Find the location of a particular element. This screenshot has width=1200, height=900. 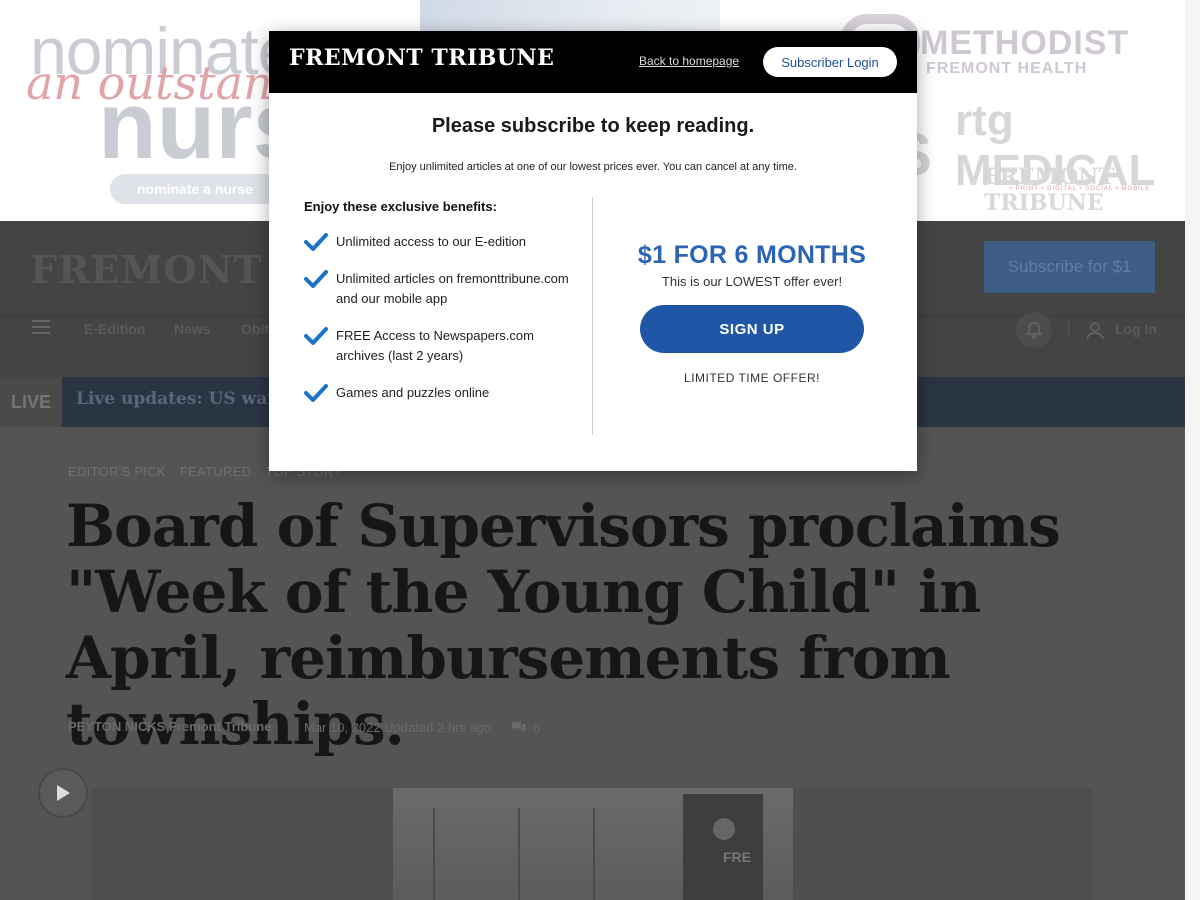

nav-e-edition: E-Edition is located at coordinates (114, 329).